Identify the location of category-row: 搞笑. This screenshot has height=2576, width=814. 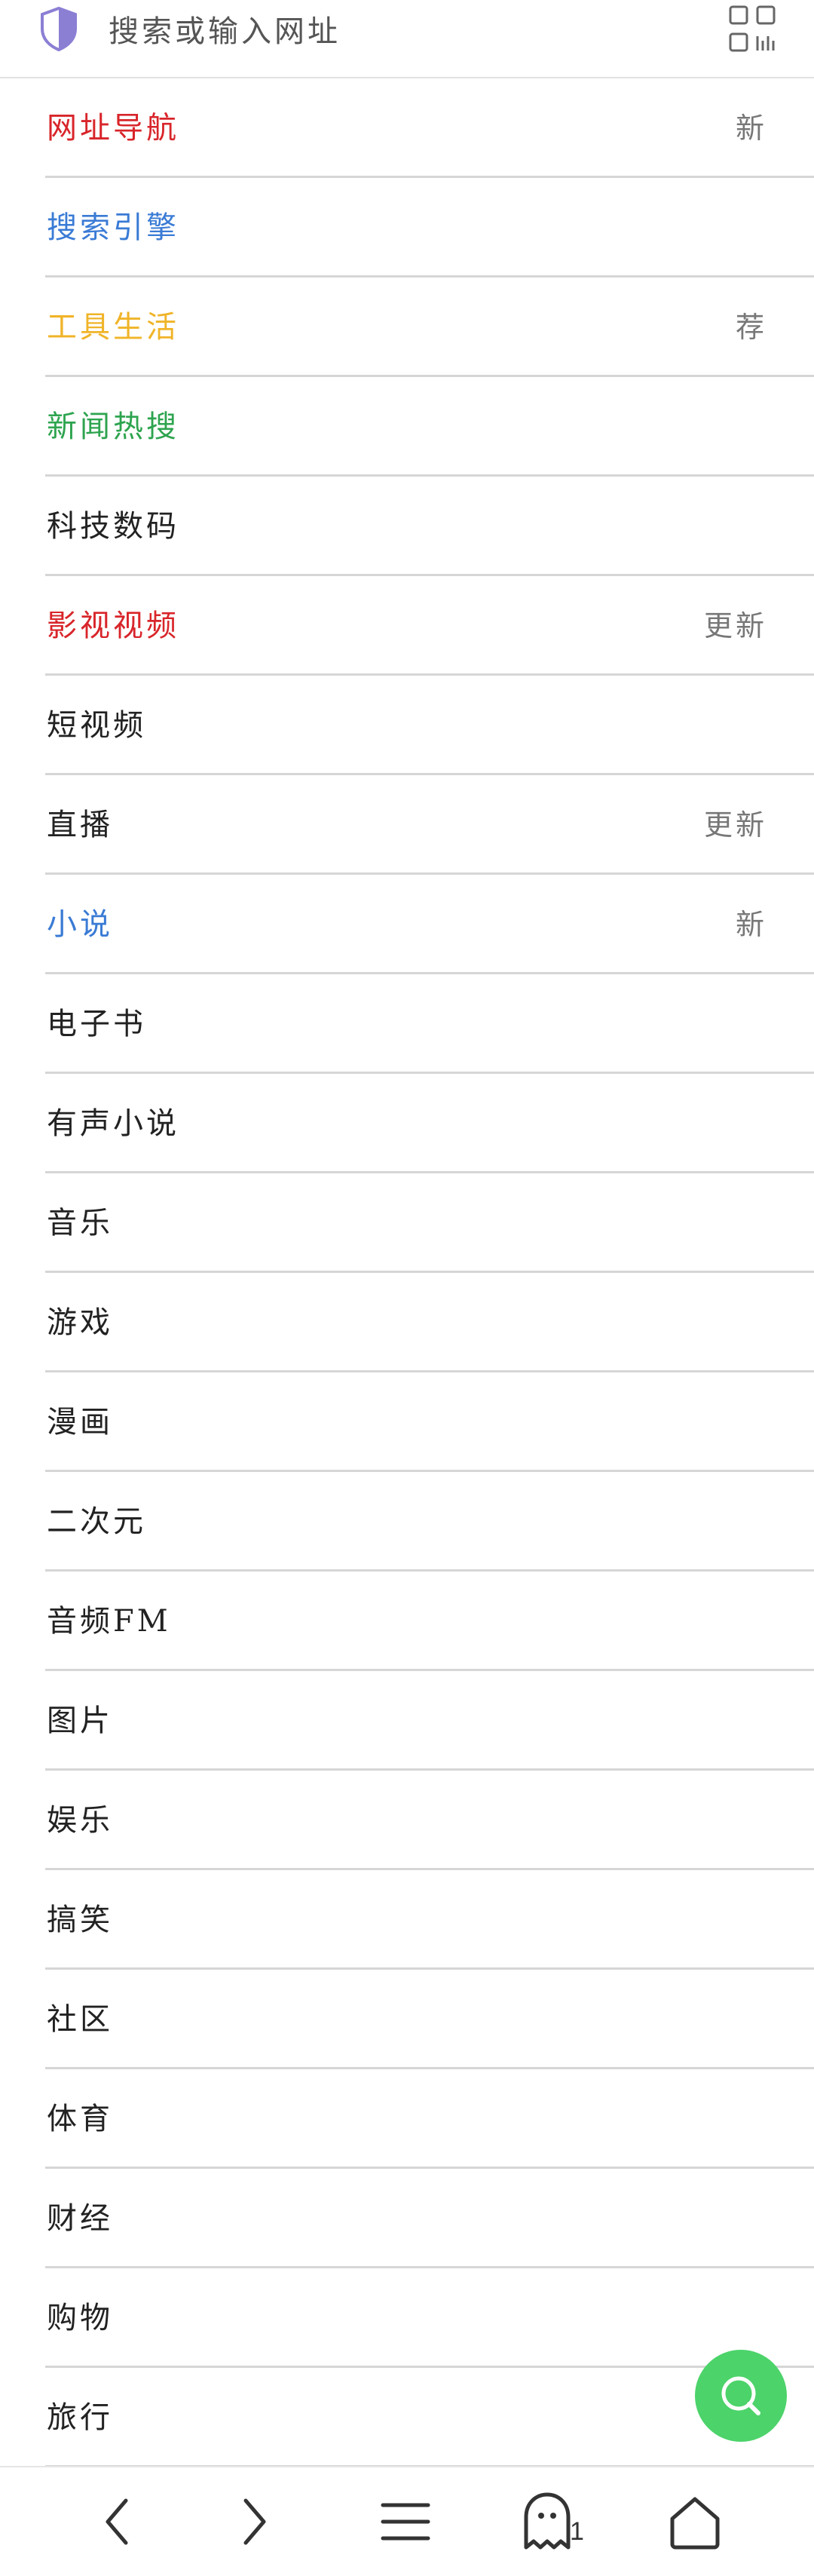
(407, 1920).